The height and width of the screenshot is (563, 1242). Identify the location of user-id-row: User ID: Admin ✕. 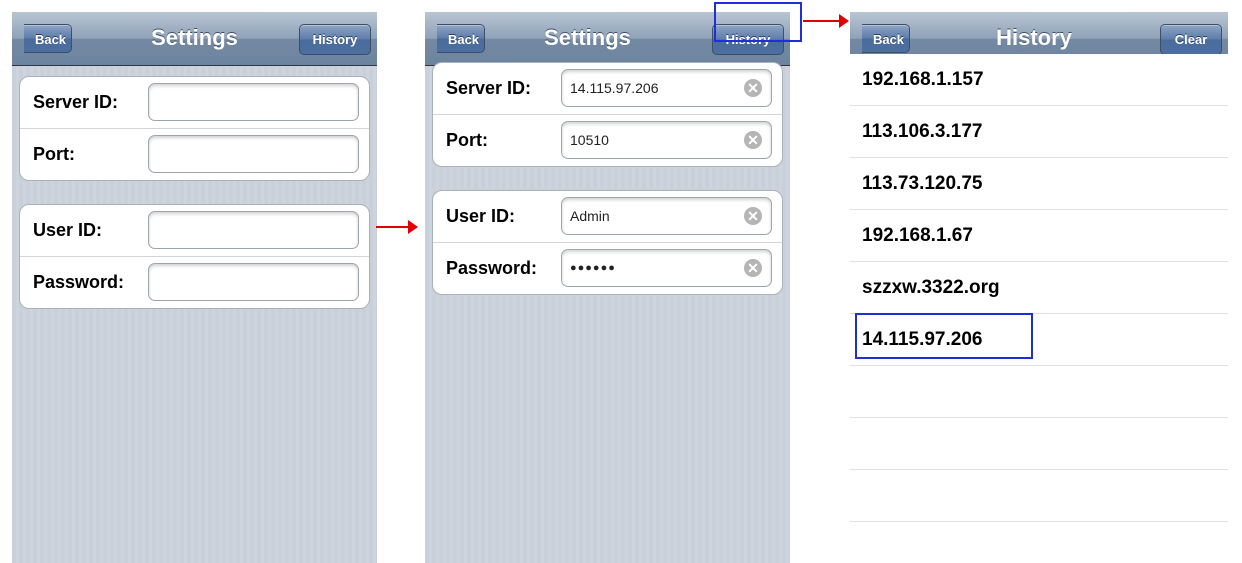
(607, 217).